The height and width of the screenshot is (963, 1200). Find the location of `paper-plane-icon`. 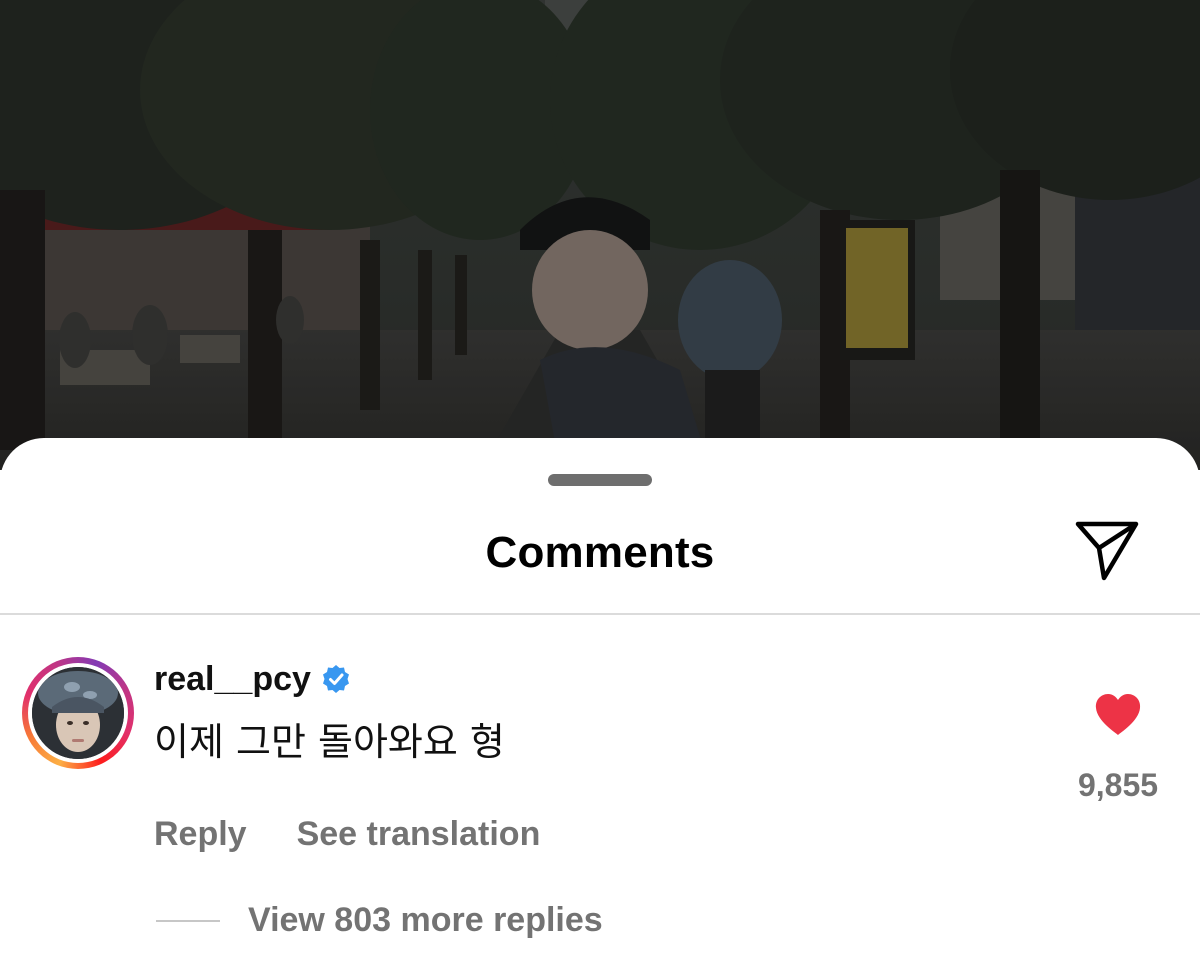

paper-plane-icon is located at coordinates (1107, 551).